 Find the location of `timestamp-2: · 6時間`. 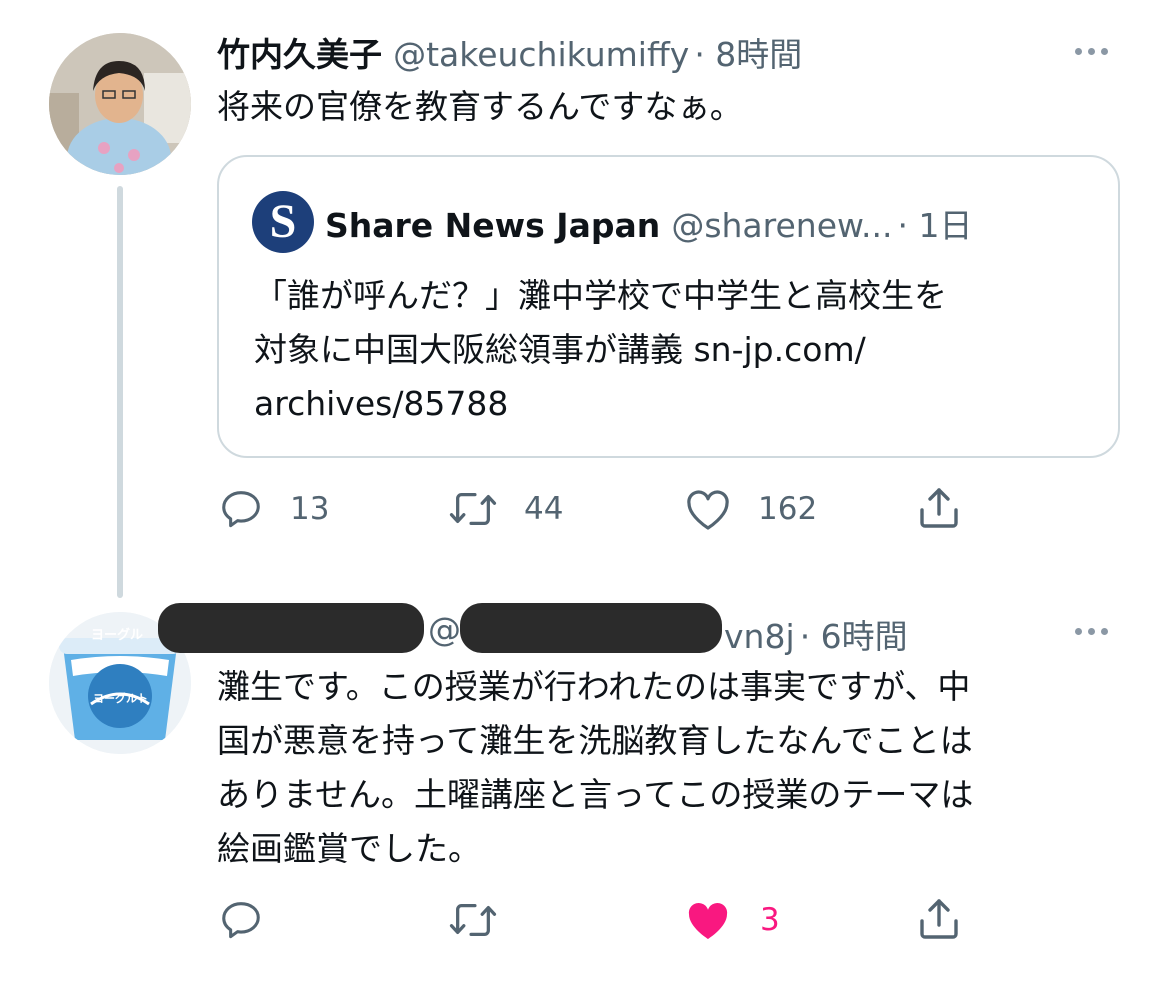

timestamp-2: · 6時間 is located at coordinates (854, 636).